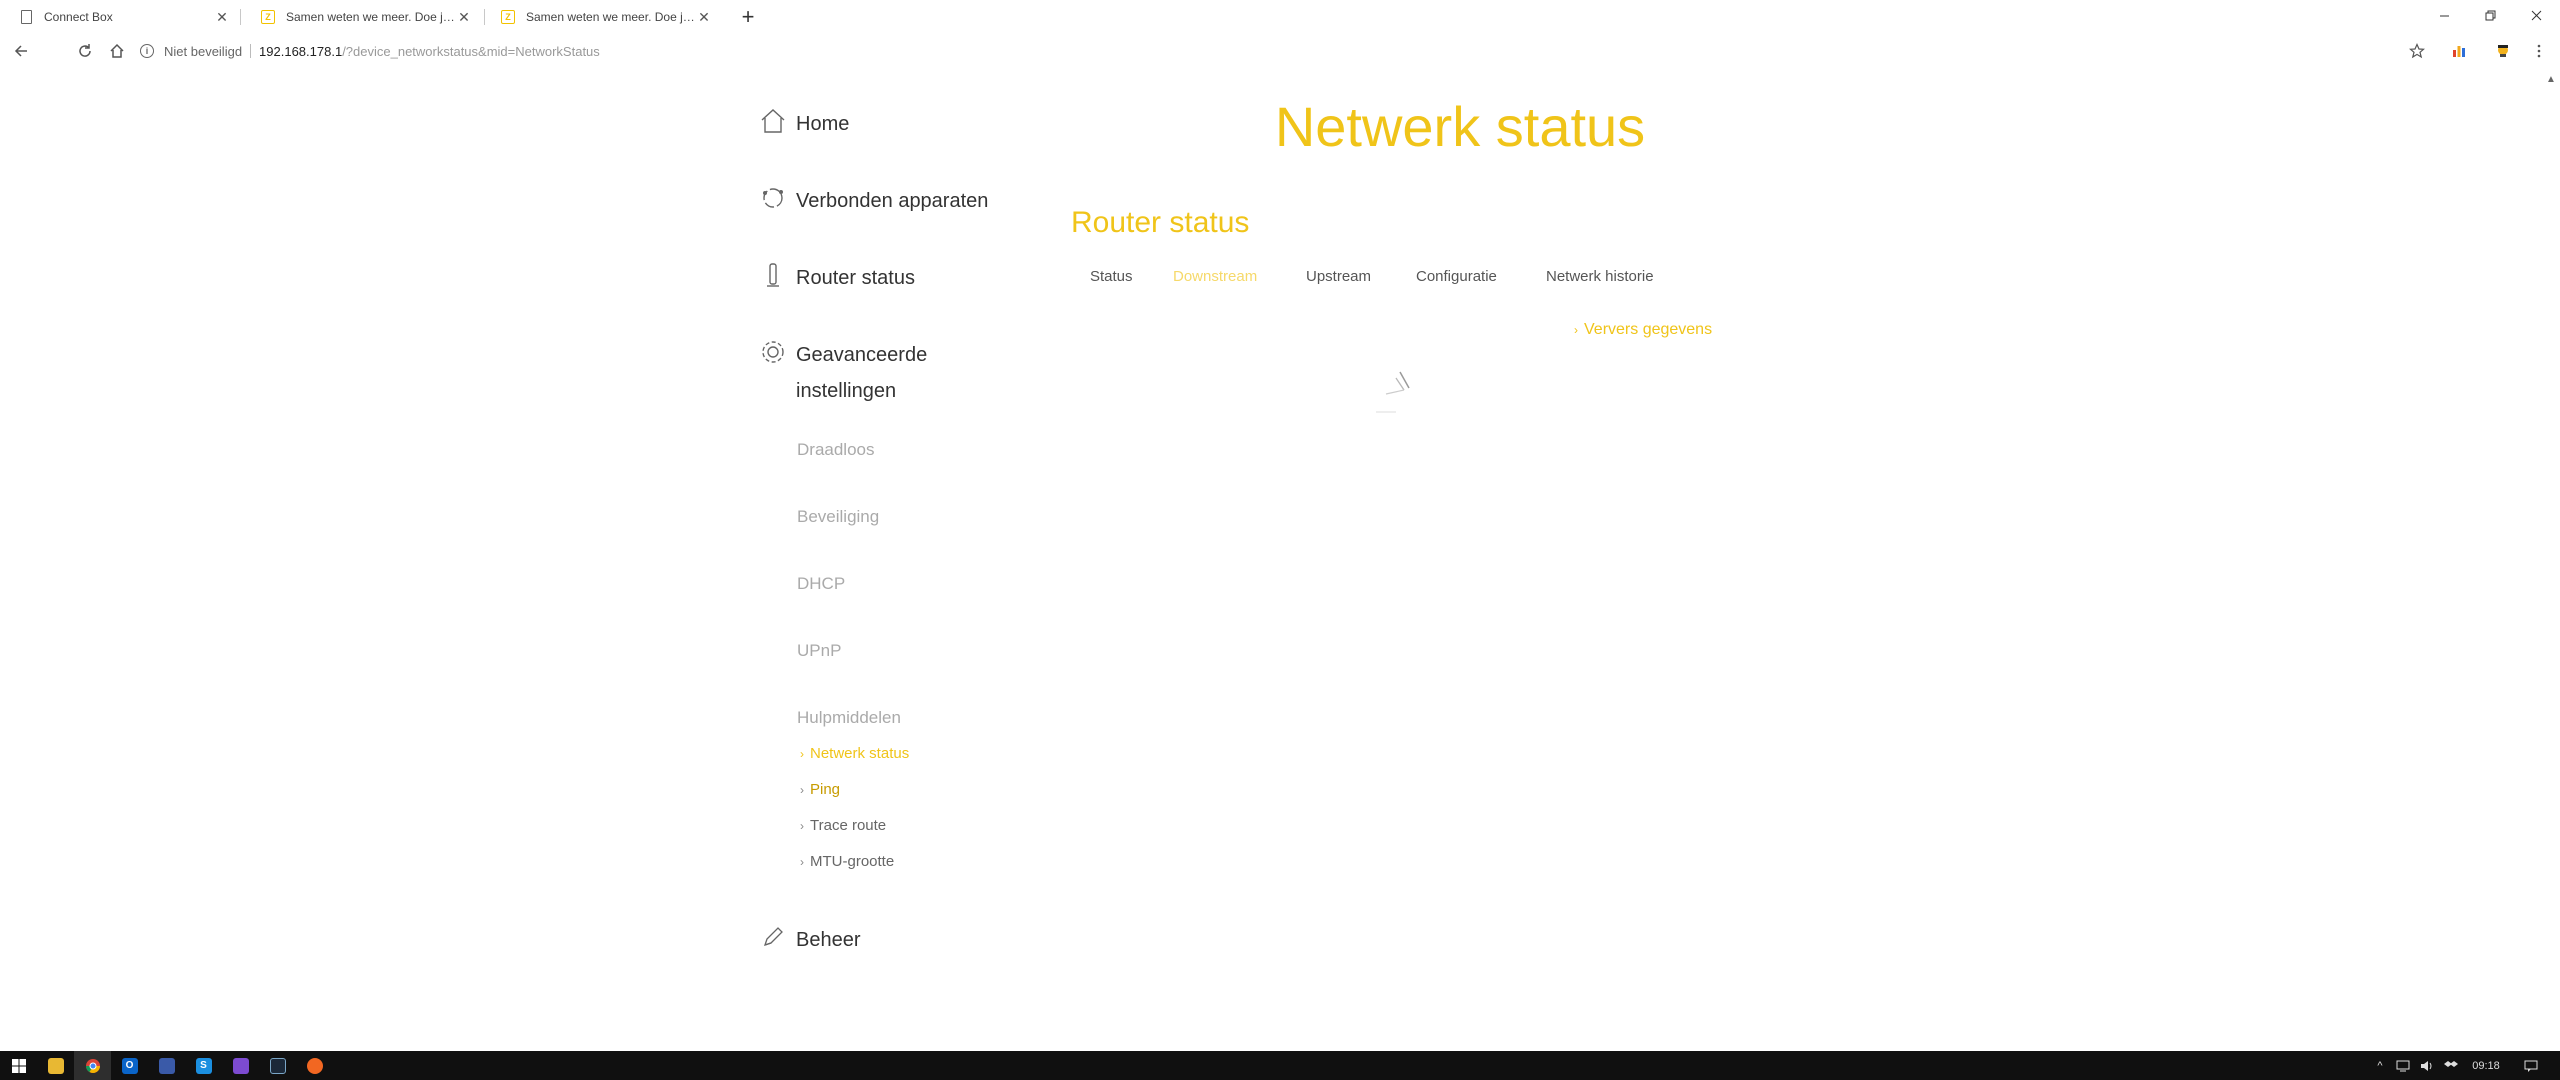 Image resolution: width=2560 pixels, height=1080 pixels. I want to click on sidebar-item-mtu-size: › MTU-grootte, so click(847, 861).